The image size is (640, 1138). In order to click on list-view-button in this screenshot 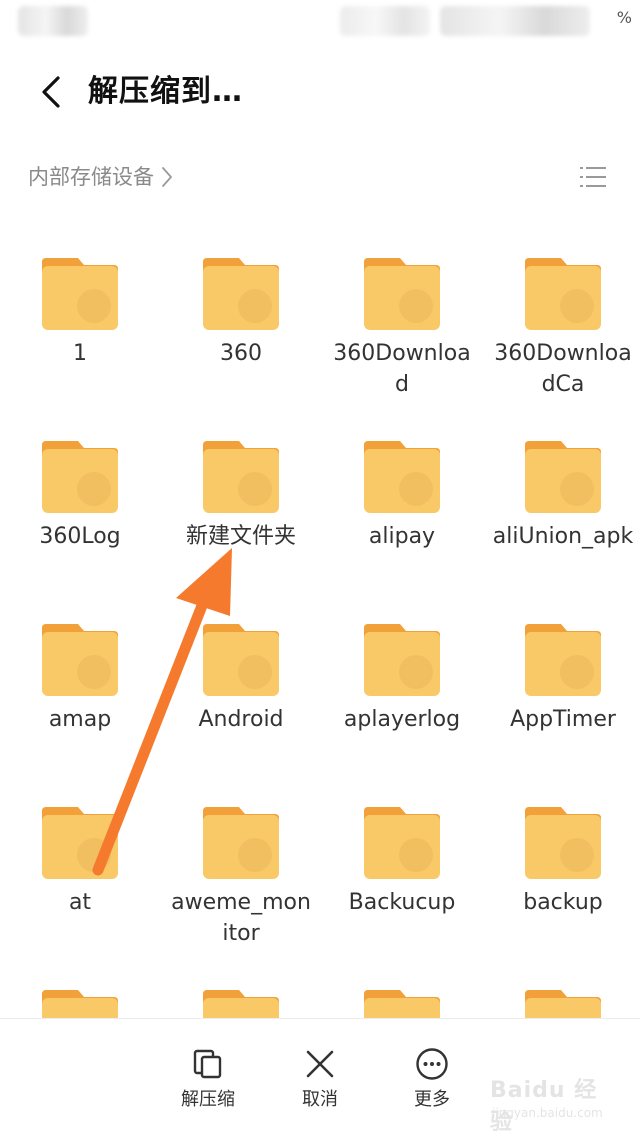, I will do `click(593, 177)`.